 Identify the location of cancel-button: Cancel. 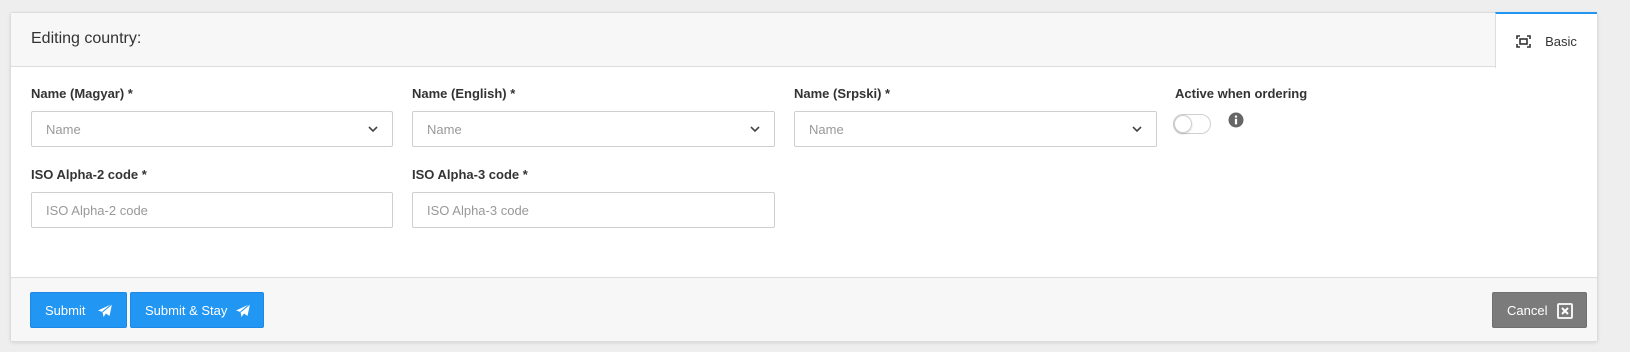
(1539, 310).